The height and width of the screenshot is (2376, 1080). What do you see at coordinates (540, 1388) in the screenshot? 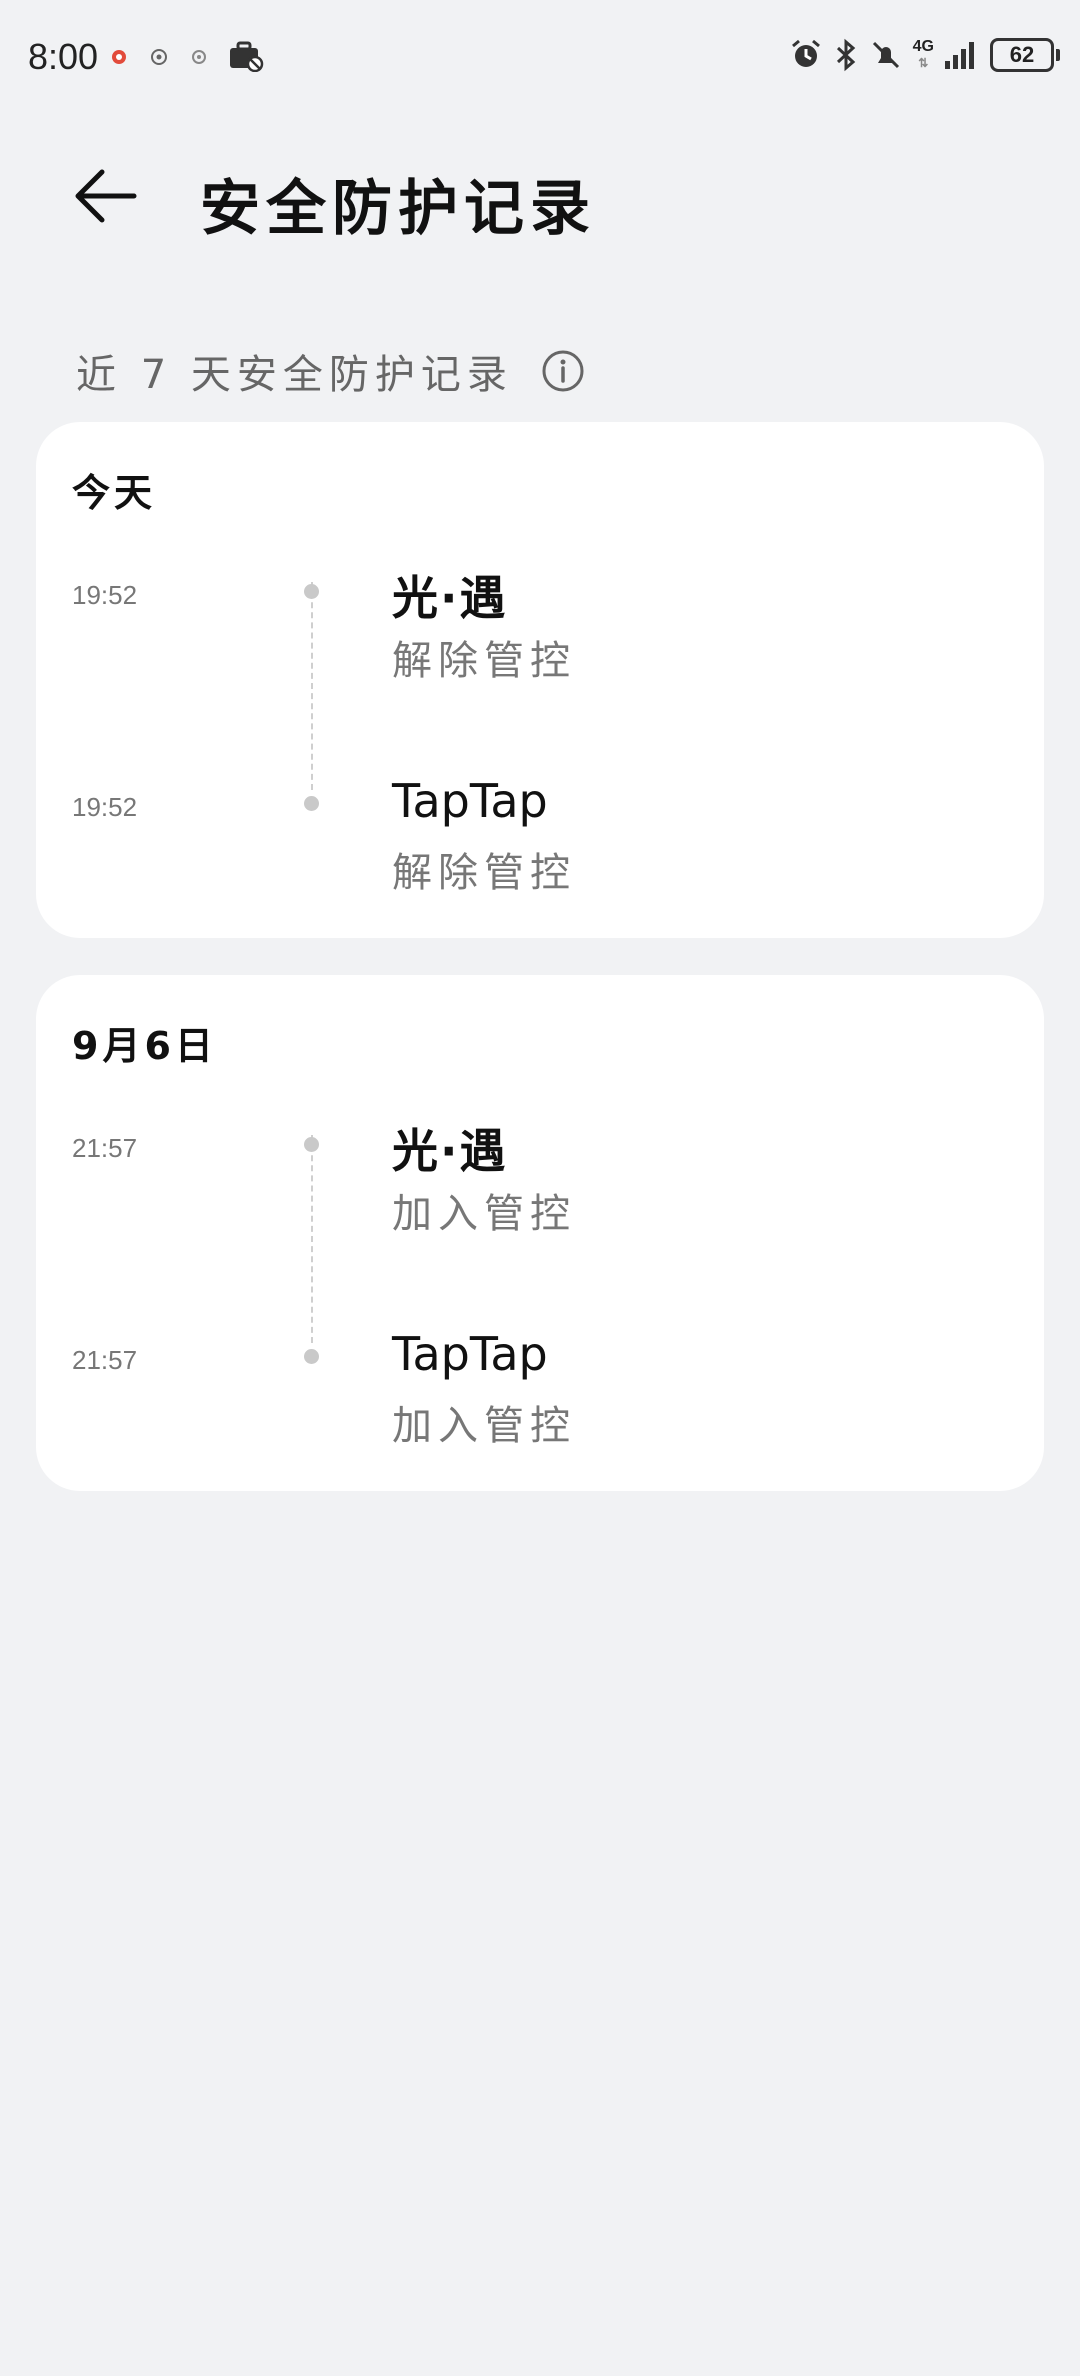
I see `record-entry: 21:57 TapTap 加入管控` at bounding box center [540, 1388].